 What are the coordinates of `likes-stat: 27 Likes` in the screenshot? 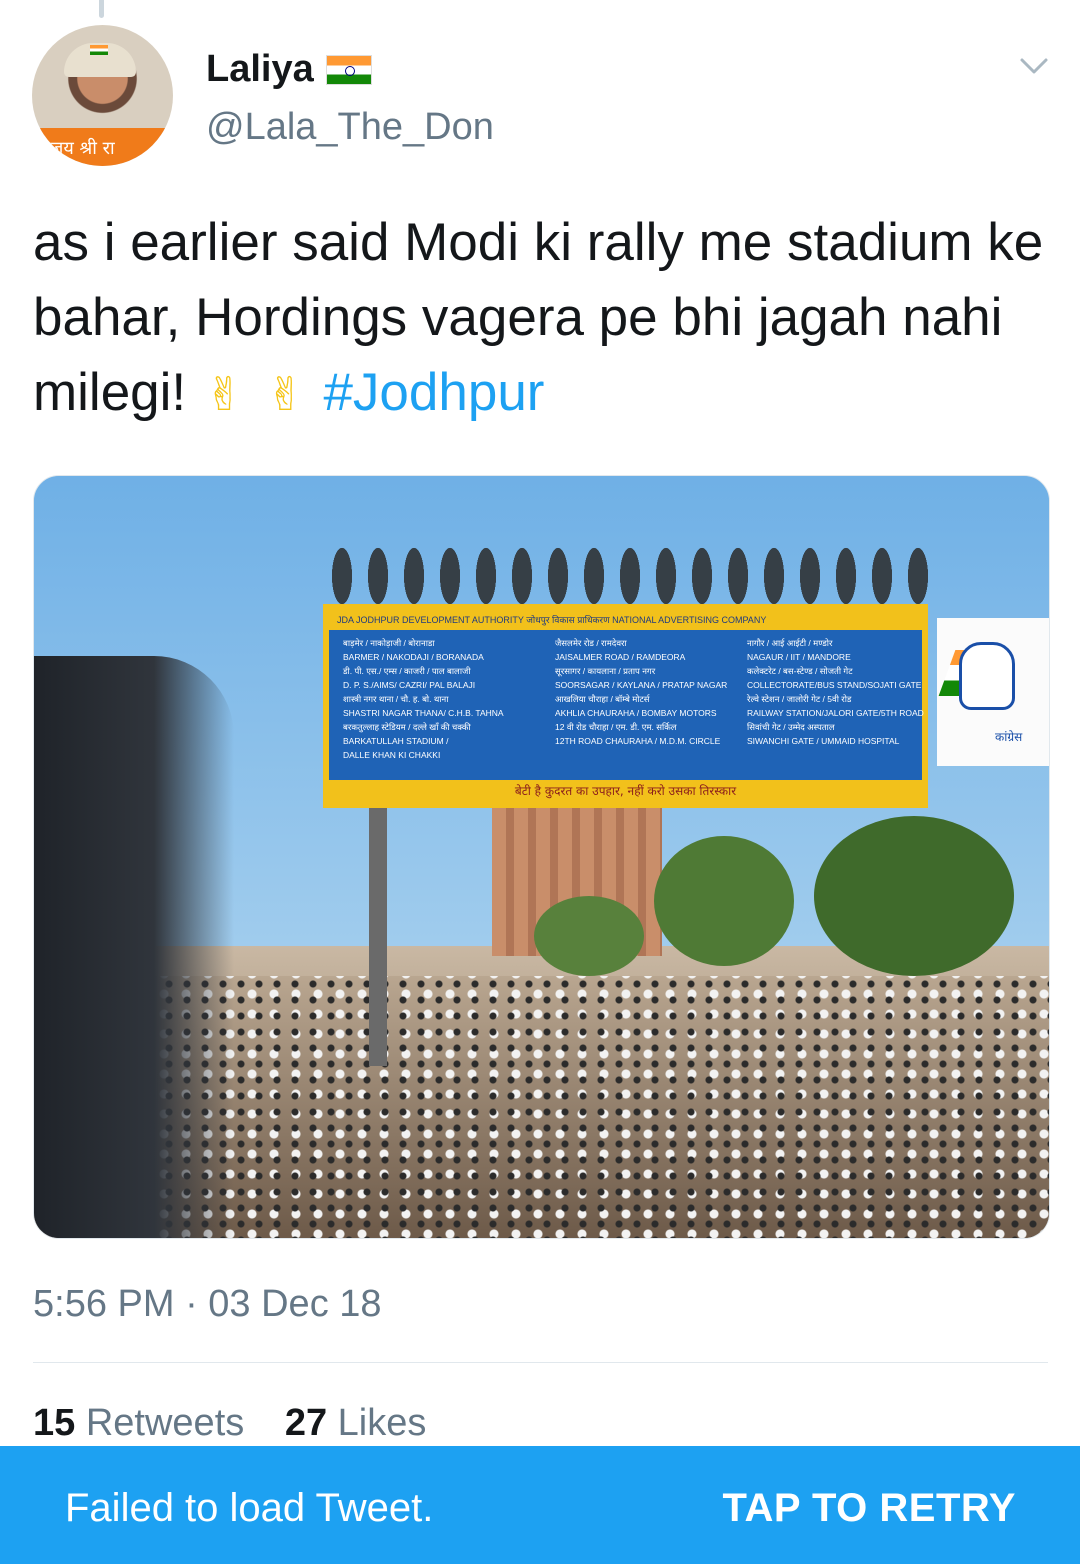 It's located at (356, 1423).